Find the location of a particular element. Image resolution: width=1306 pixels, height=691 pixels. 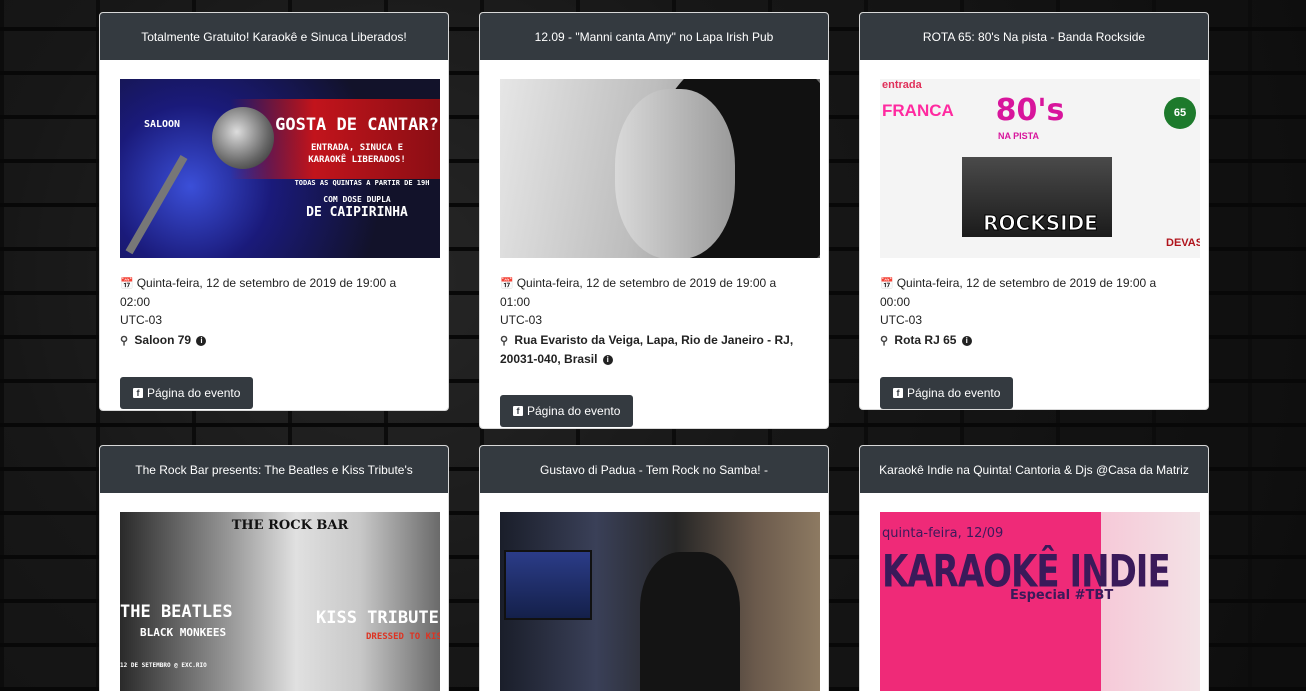

image-line: COM DOSE DUPLA is located at coordinates (357, 199).